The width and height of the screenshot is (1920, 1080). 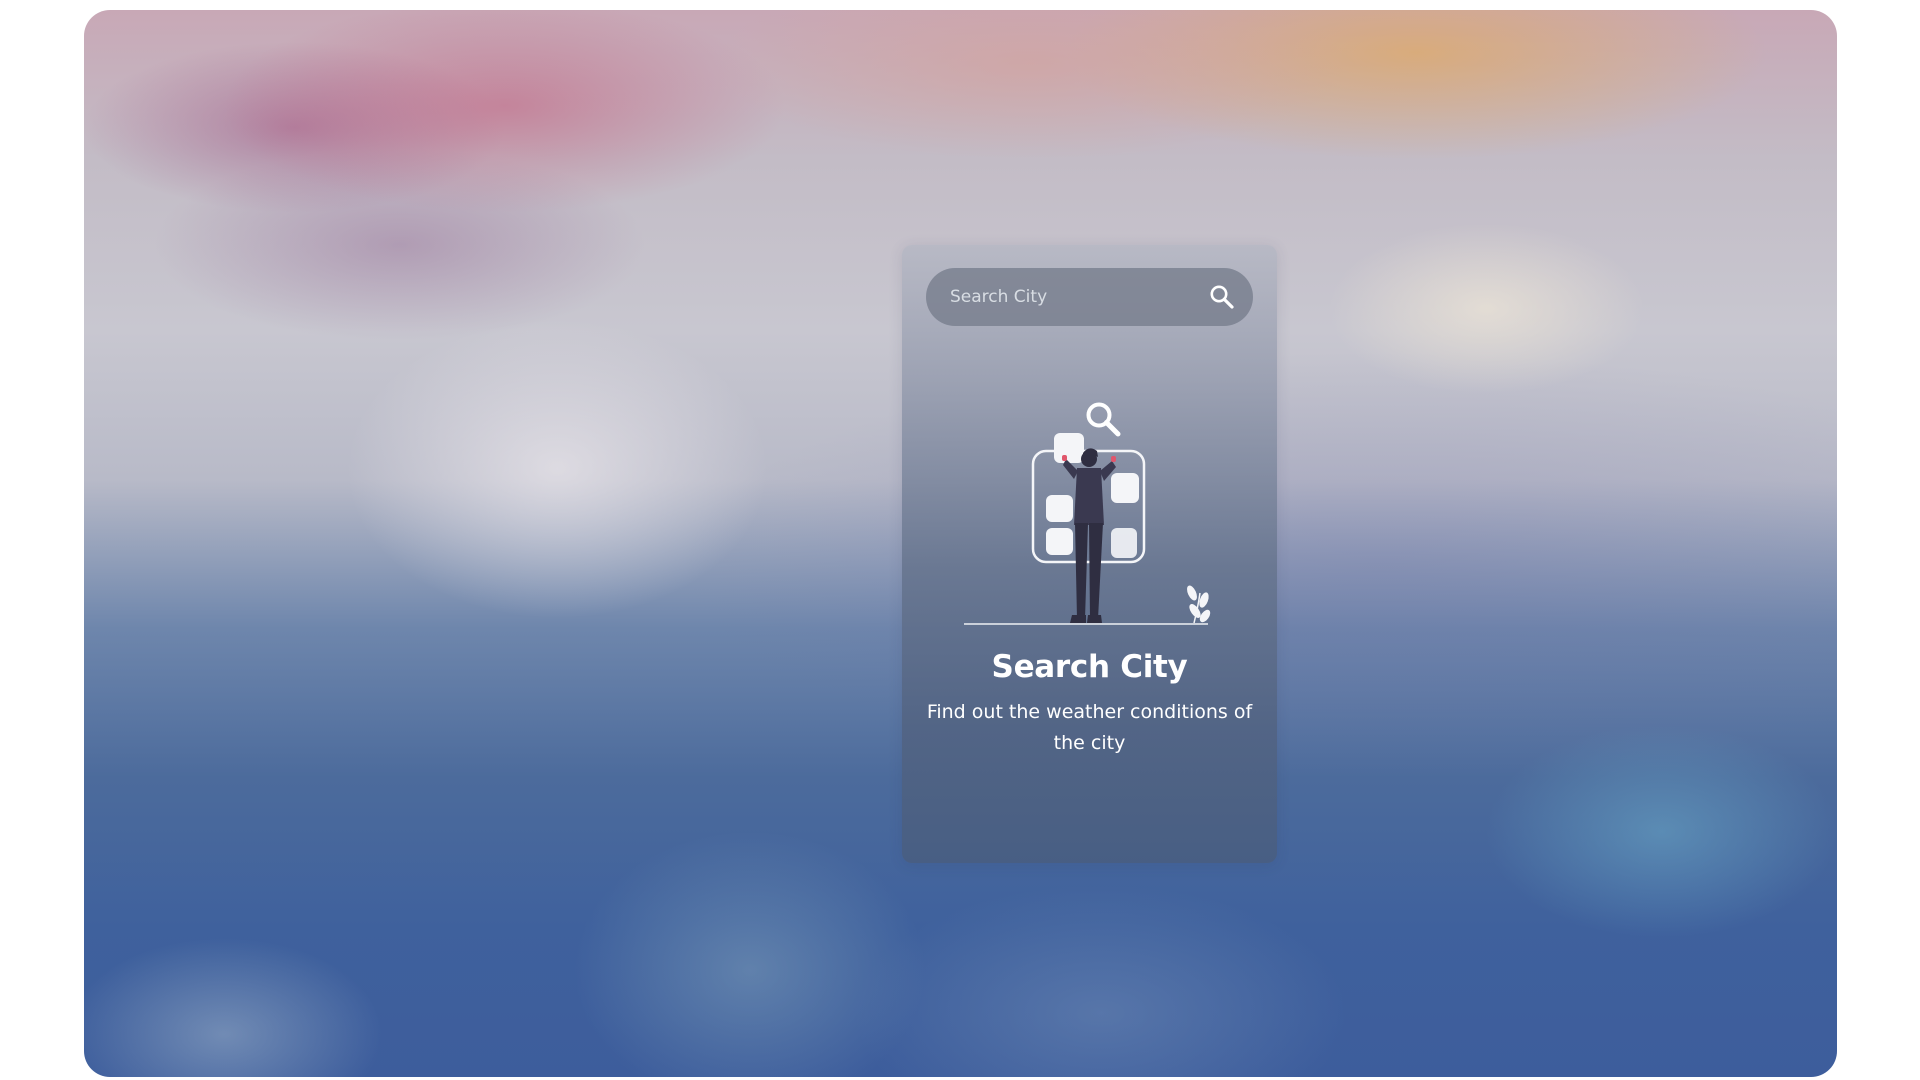 I want to click on search-bar, so click(x=1089, y=297).